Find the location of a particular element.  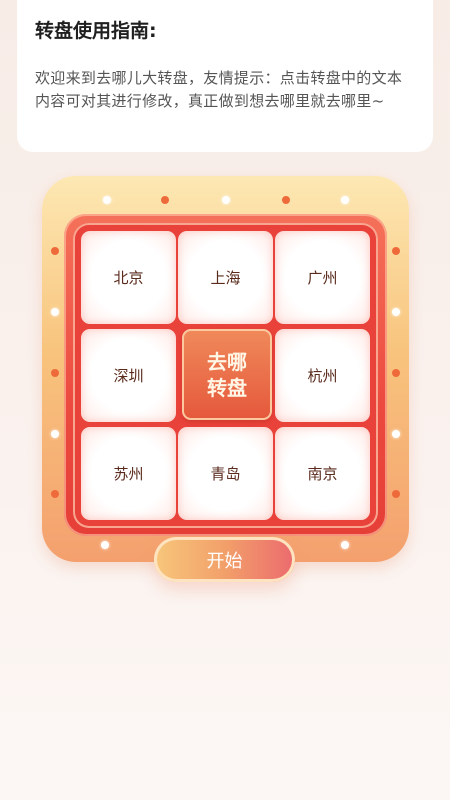

center-title-line2: 转盘 is located at coordinates (227, 387).